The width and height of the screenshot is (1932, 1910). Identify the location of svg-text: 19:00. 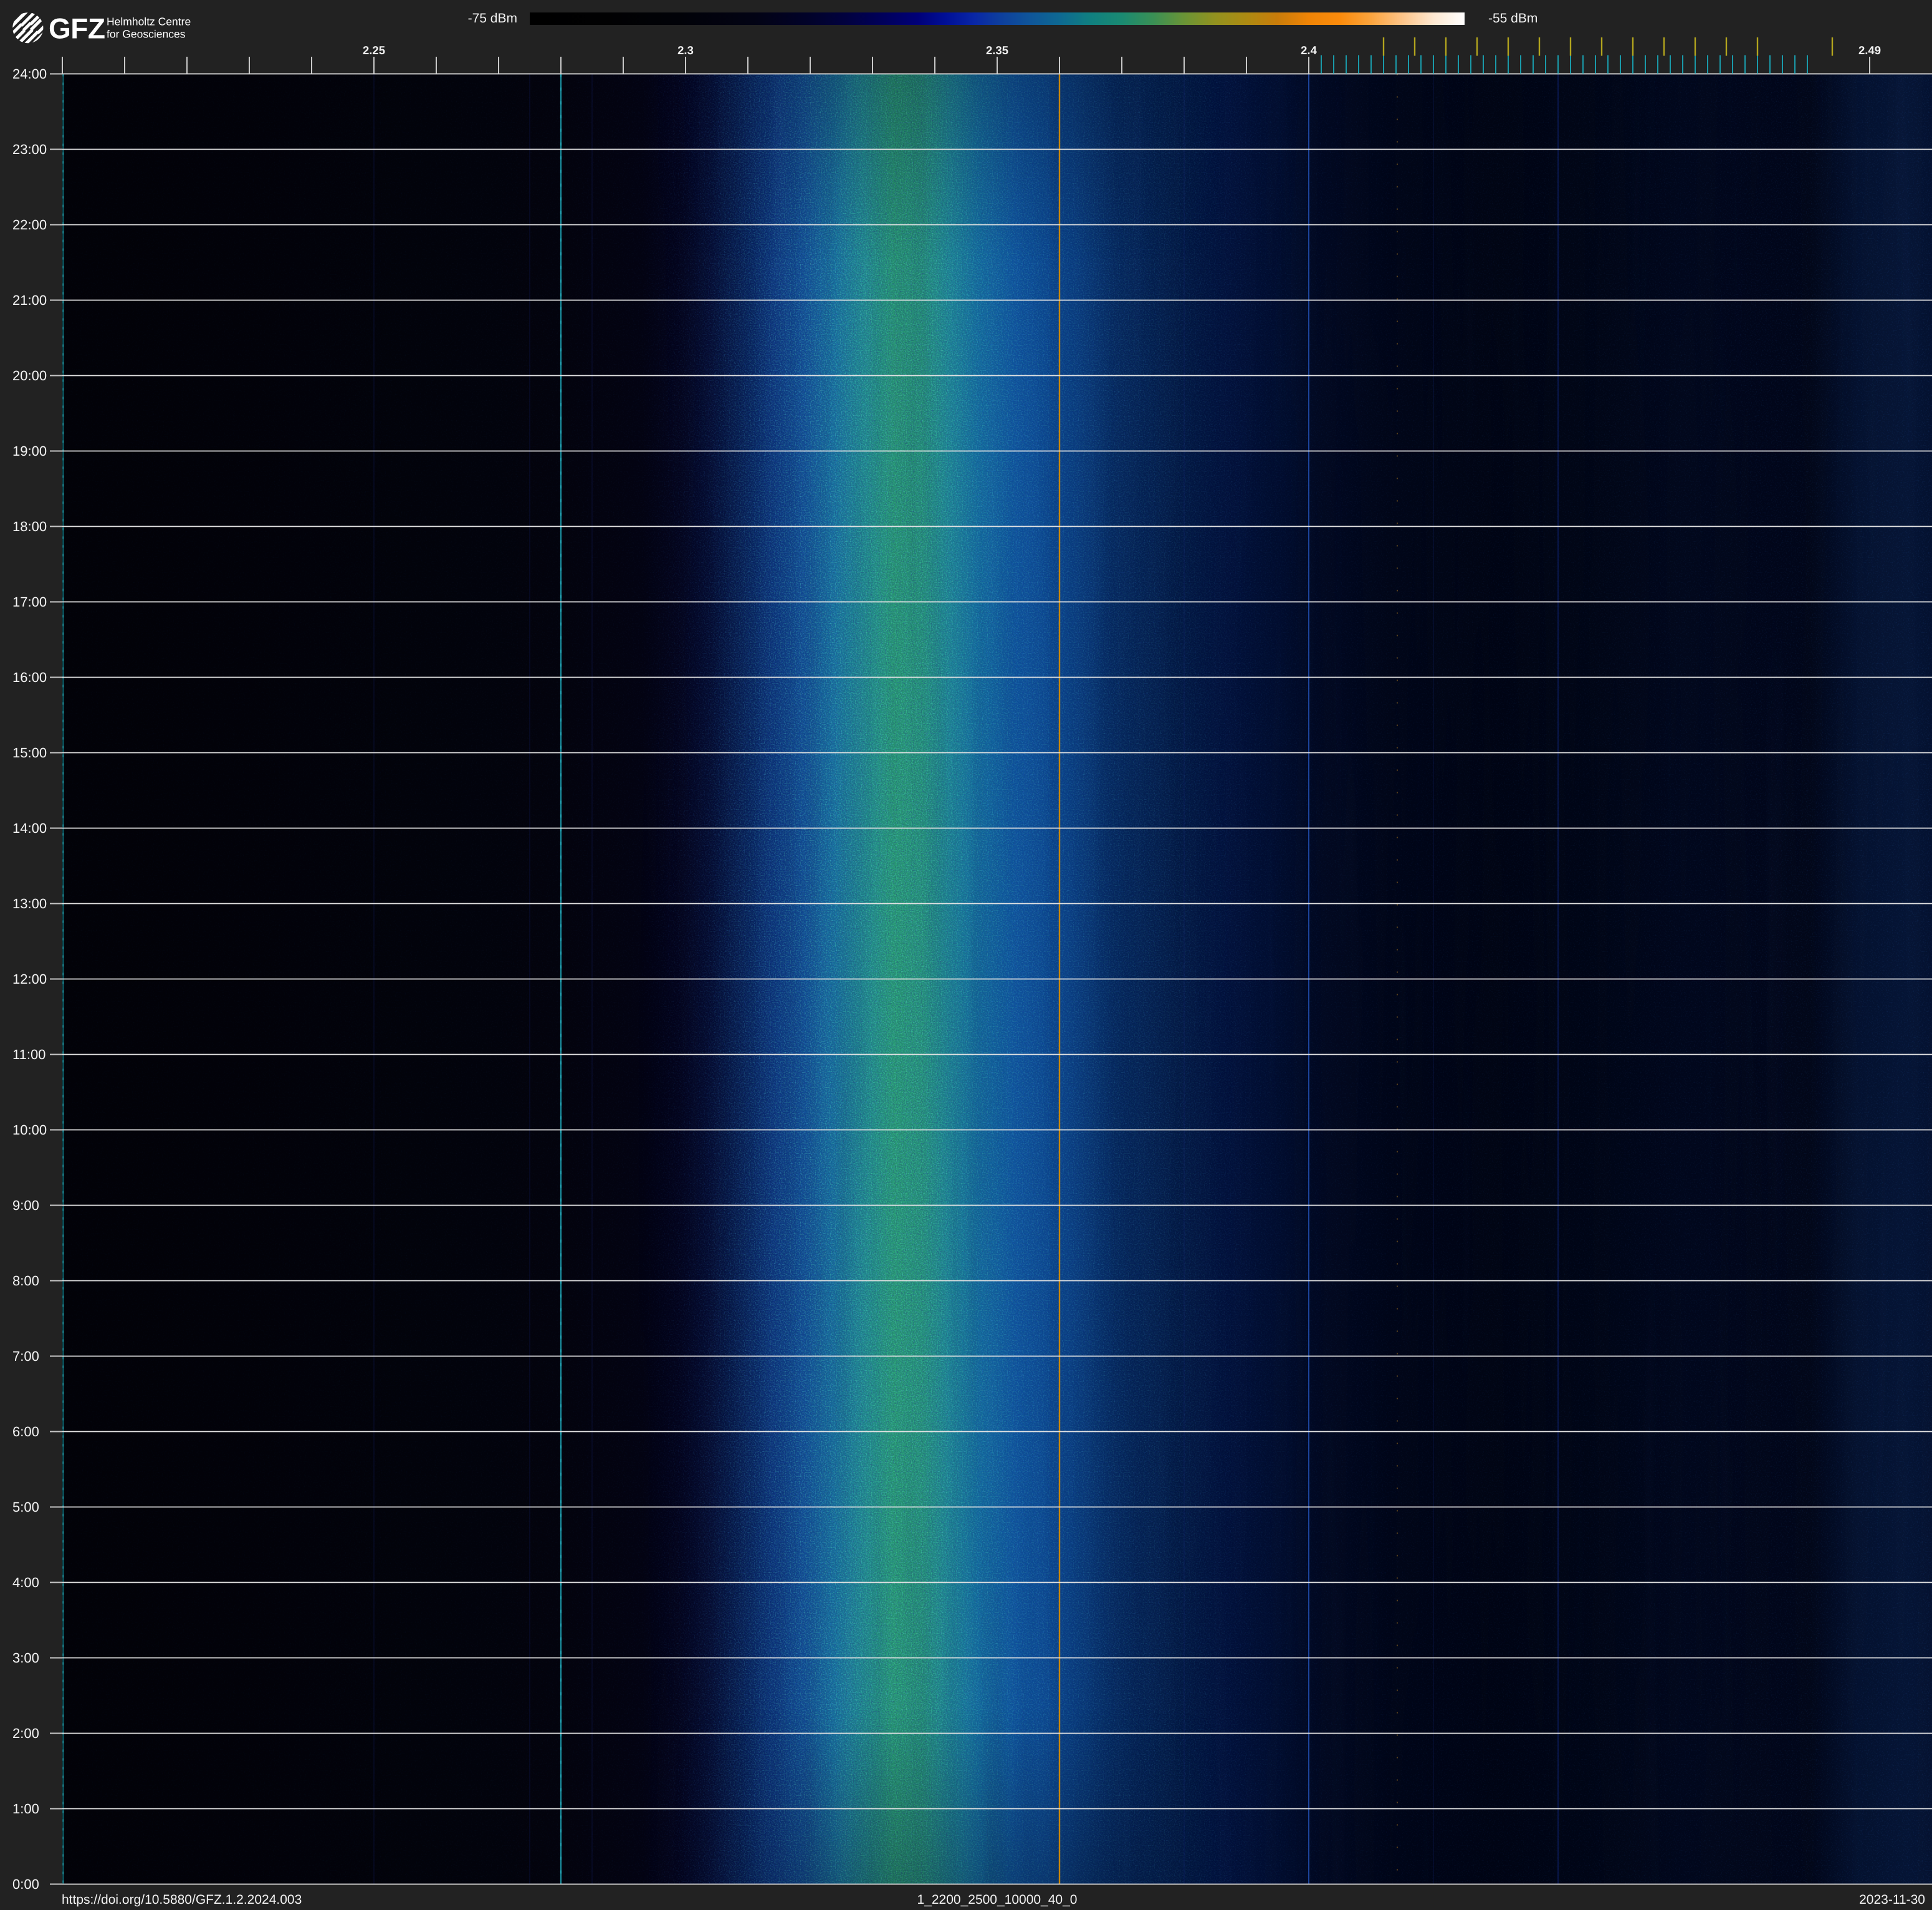
(29, 451).